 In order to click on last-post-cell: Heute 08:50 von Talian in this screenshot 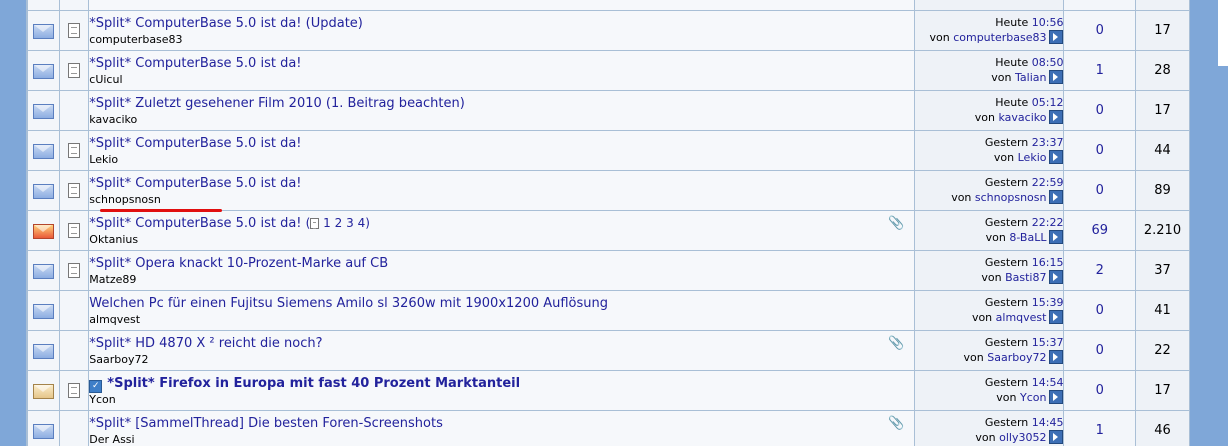, I will do `click(989, 70)`.